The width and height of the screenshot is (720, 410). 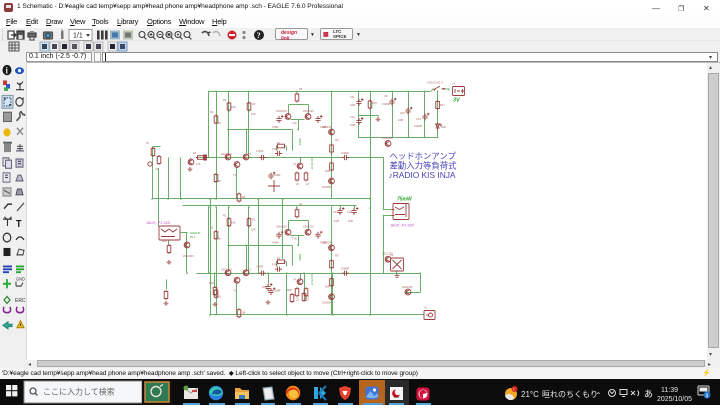 What do you see at coordinates (352, 97) in the screenshot?
I see `svg-text: C11` at bounding box center [352, 97].